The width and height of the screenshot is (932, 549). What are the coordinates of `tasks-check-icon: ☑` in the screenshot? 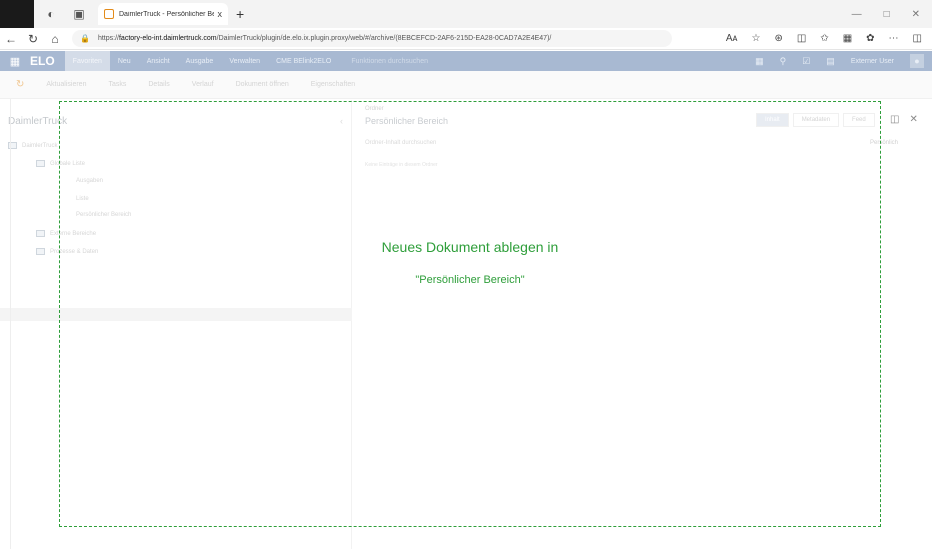 It's located at (806, 61).